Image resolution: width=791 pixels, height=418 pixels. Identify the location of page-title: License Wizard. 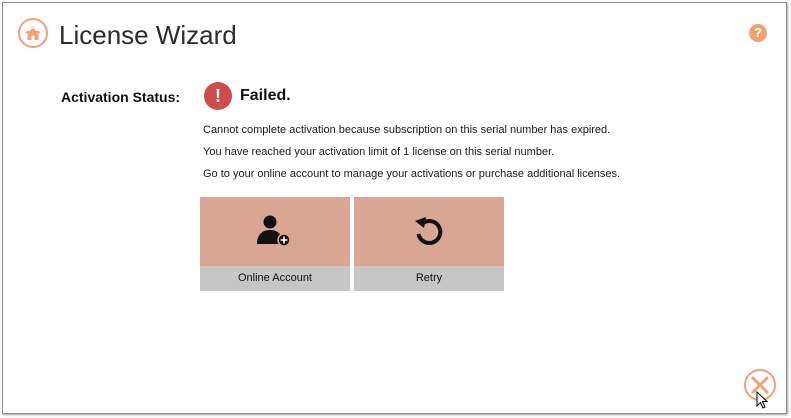
(148, 35).